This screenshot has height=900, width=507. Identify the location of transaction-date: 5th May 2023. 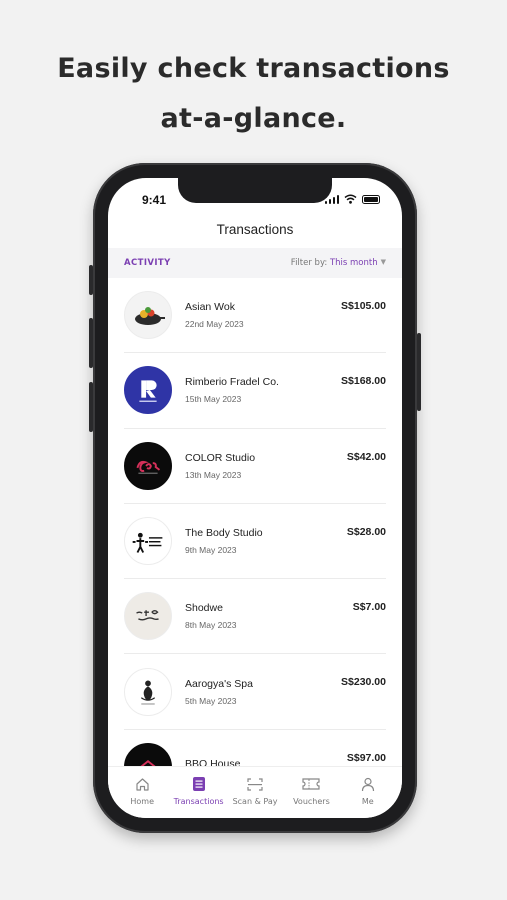
(211, 700).